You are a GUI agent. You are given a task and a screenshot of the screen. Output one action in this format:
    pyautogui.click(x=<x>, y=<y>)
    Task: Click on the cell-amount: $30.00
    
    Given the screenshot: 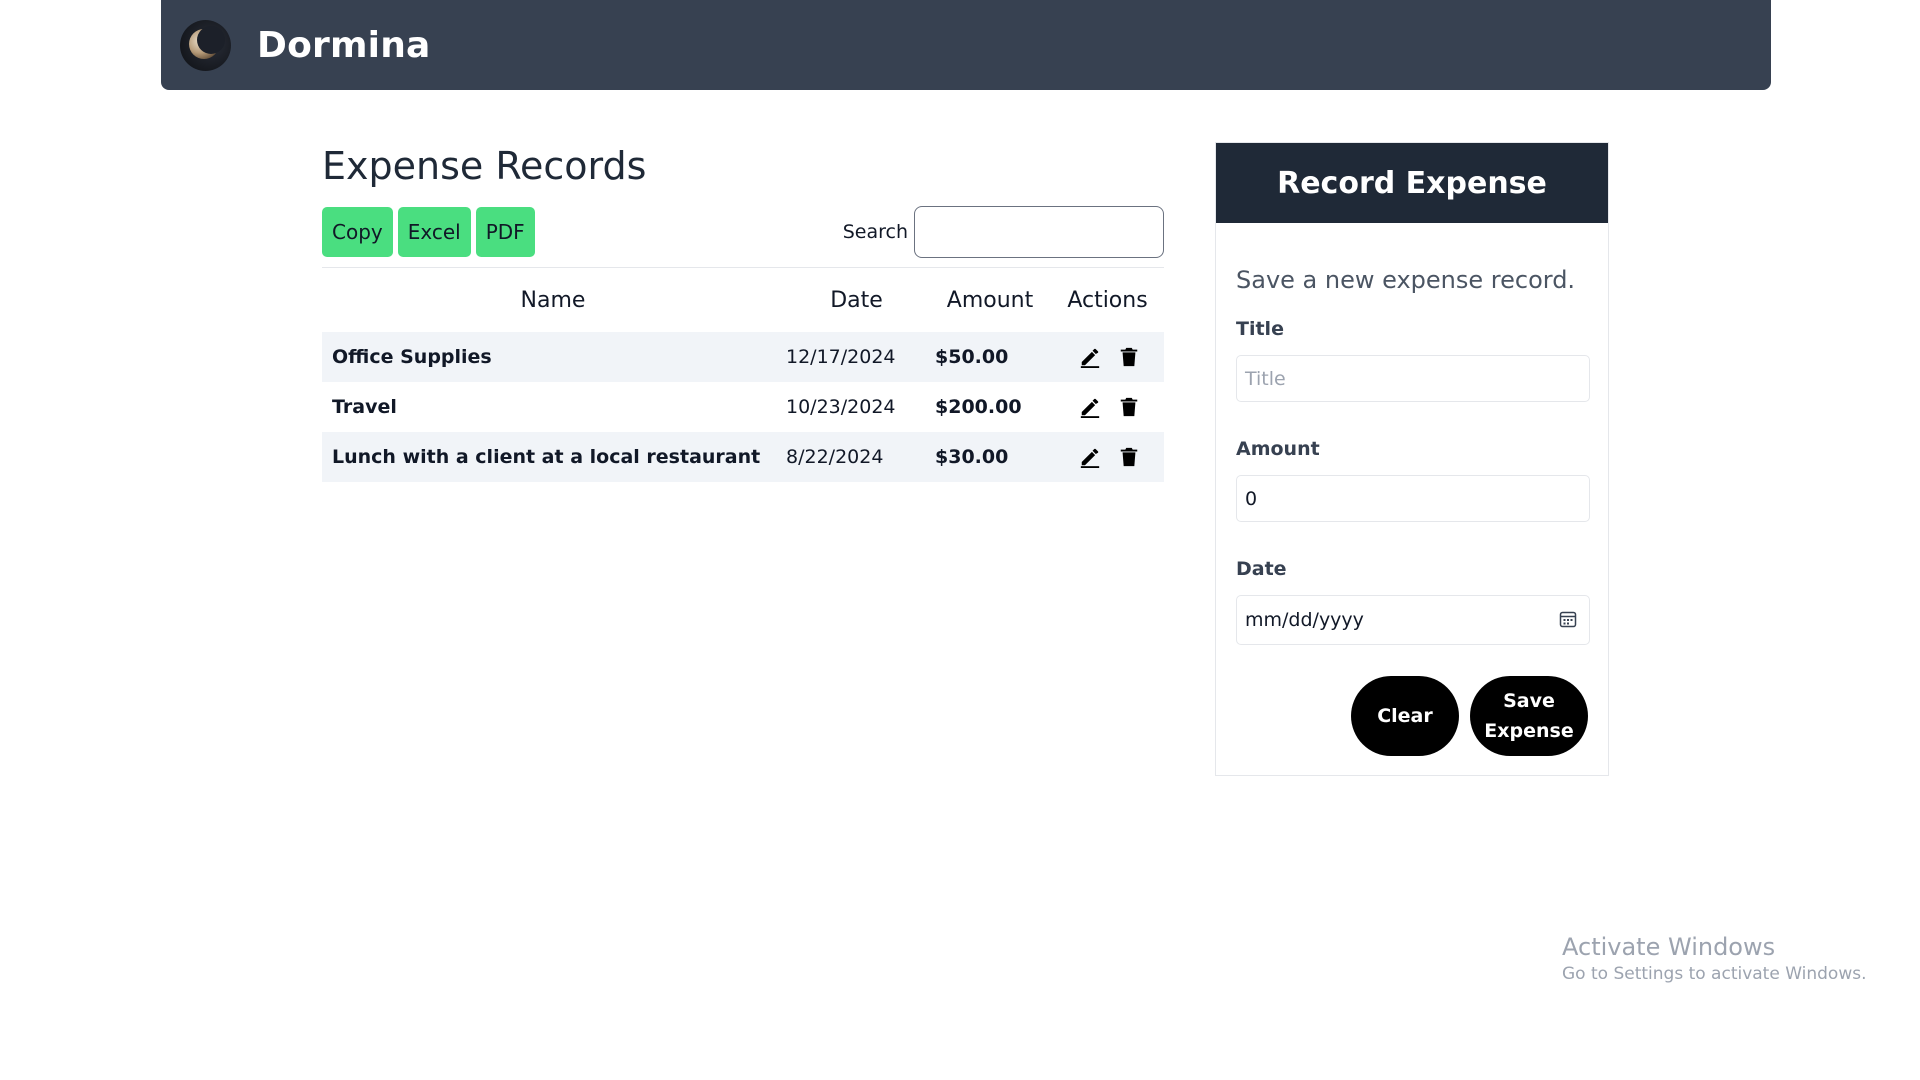 What is the action you would take?
    pyautogui.click(x=990, y=457)
    